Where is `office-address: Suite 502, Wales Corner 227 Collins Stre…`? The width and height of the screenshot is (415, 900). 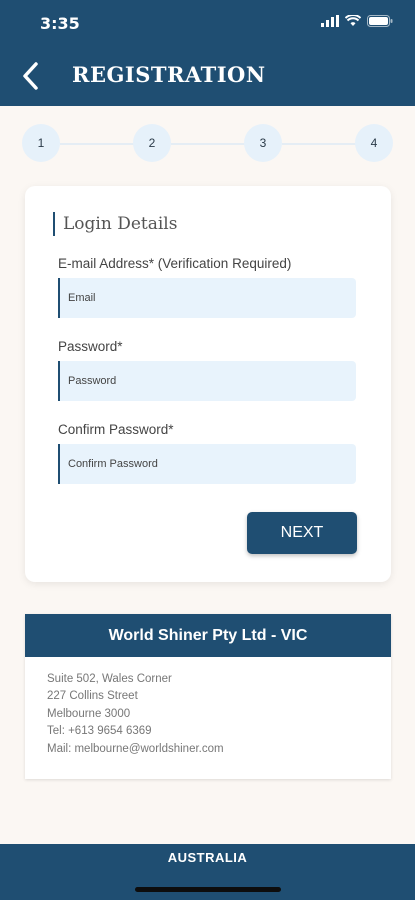 office-address: Suite 502, Wales Corner 227 Collins Stre… is located at coordinates (208, 707).